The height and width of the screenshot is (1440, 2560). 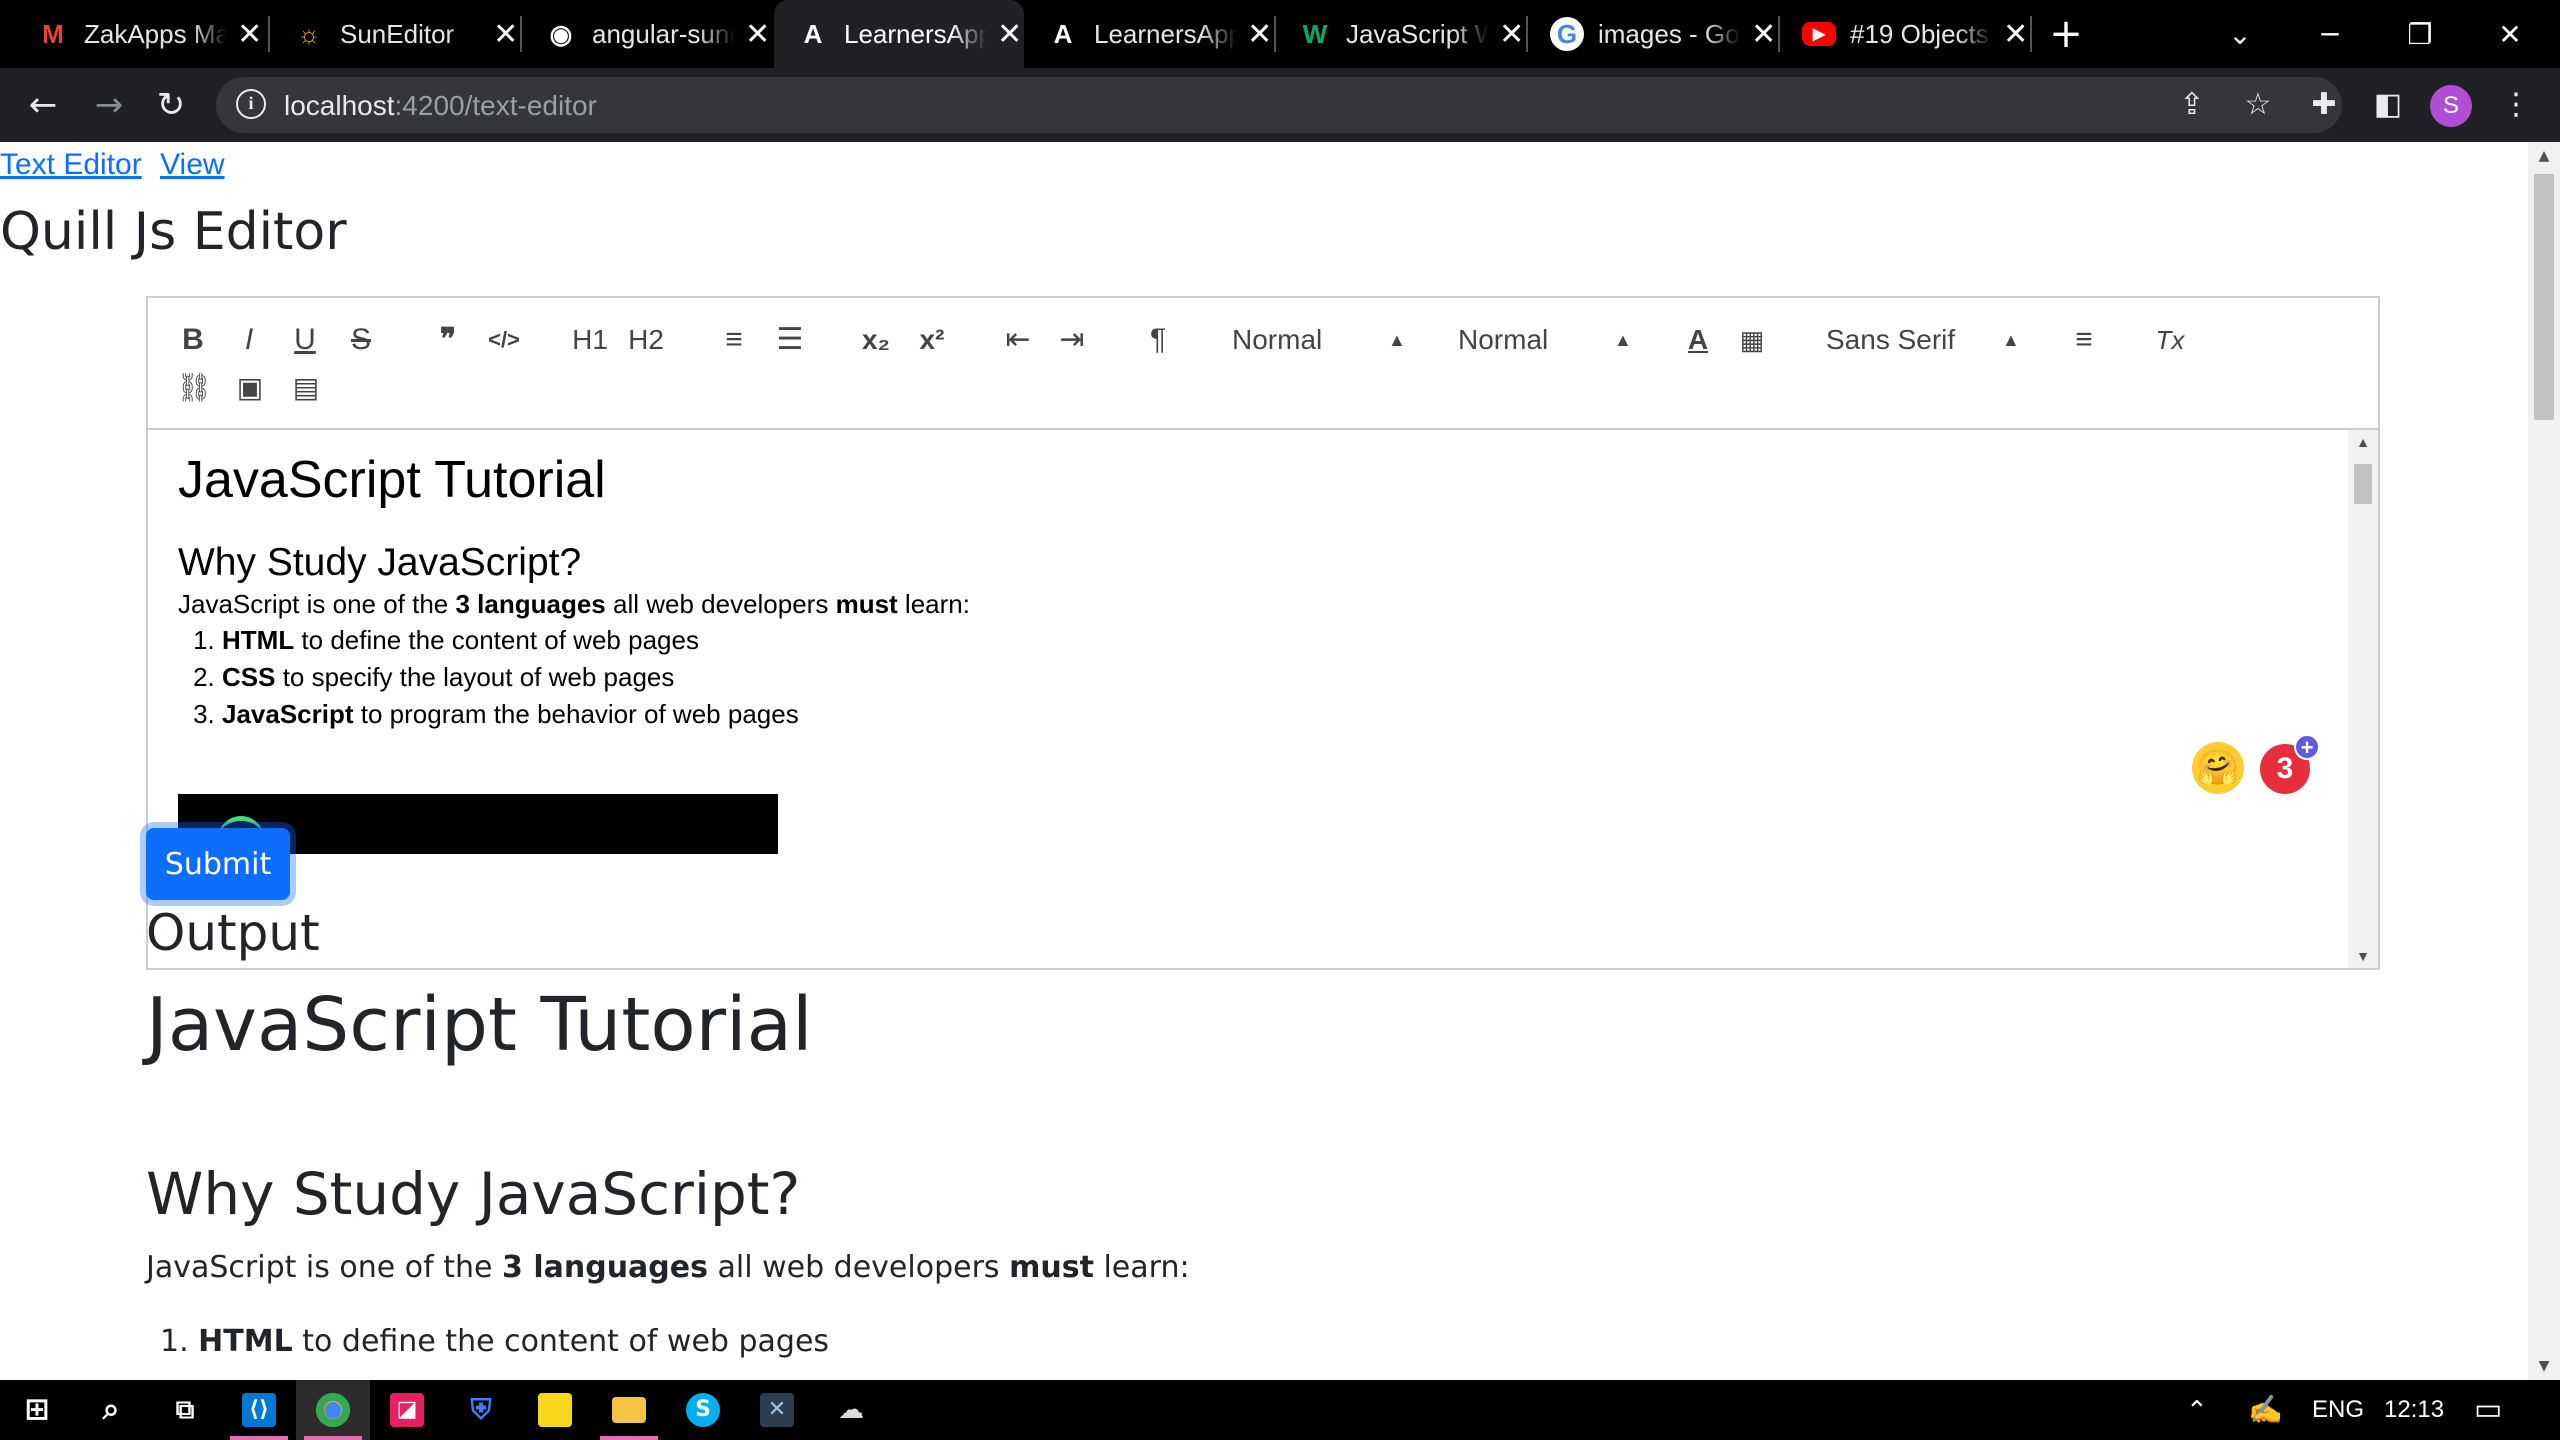 I want to click on header-picker-label: Normal, so click(x=1277, y=339).